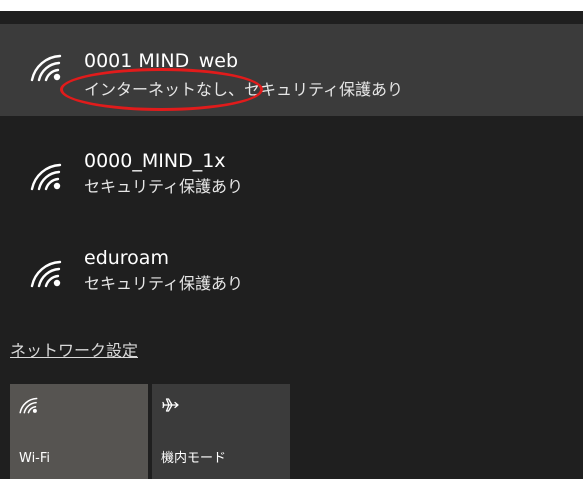  What do you see at coordinates (74, 351) in the screenshot?
I see `network-settings-link: ネットワーク設定` at bounding box center [74, 351].